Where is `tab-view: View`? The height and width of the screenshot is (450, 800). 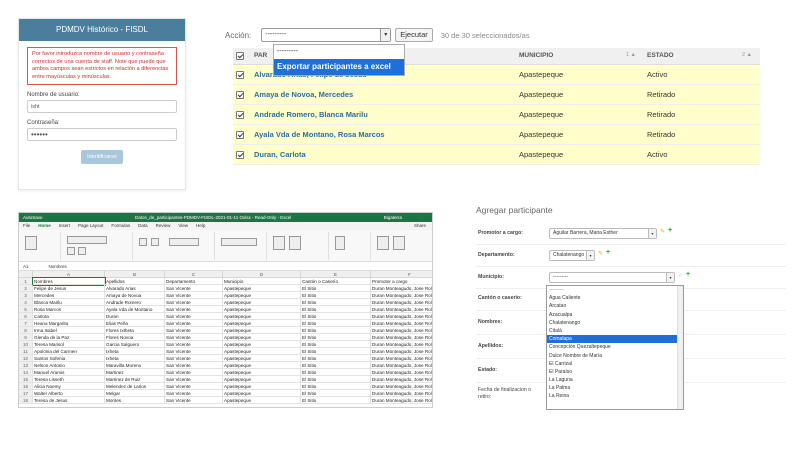
tab-view: View is located at coordinates (183, 226).